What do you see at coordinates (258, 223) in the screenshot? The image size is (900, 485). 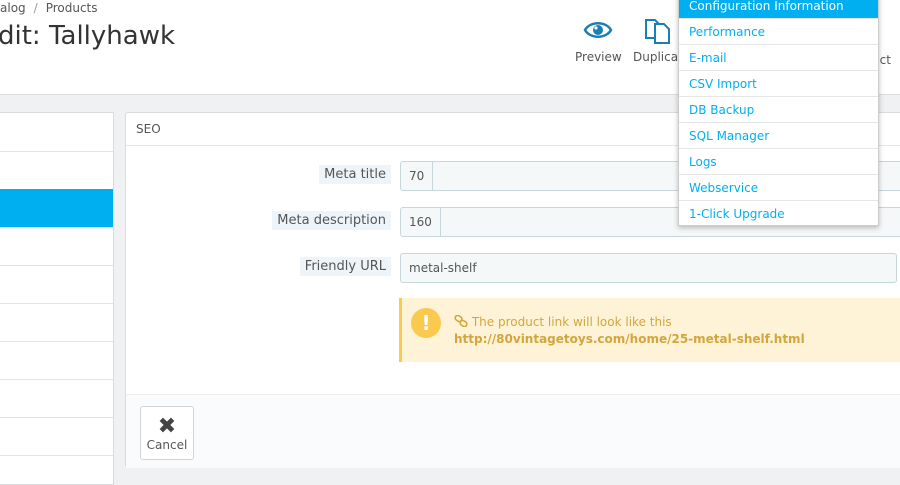 I see `meta-description-label-wrap: Meta description` at bounding box center [258, 223].